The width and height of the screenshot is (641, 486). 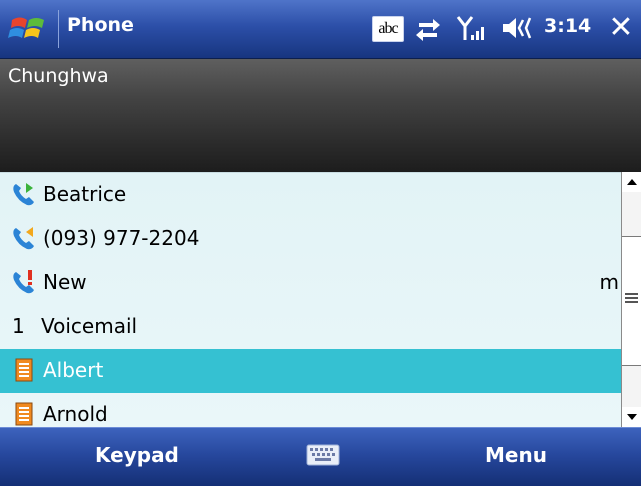 What do you see at coordinates (388, 29) in the screenshot?
I see `input-method-icon: abc` at bounding box center [388, 29].